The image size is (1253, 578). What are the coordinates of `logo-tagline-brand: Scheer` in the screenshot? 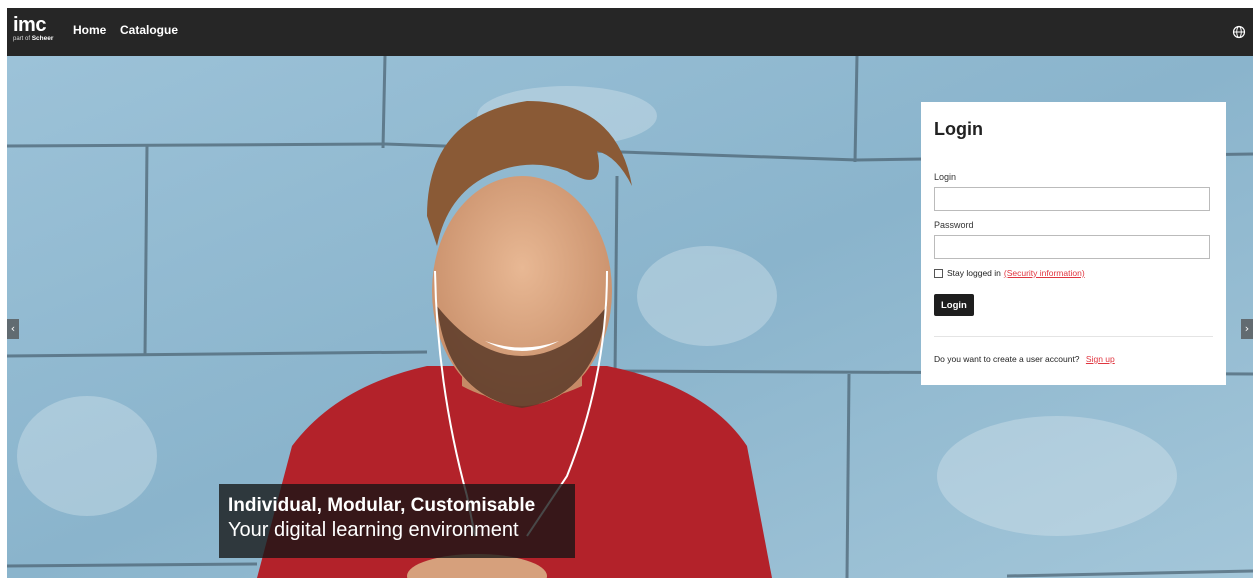 It's located at (42, 38).